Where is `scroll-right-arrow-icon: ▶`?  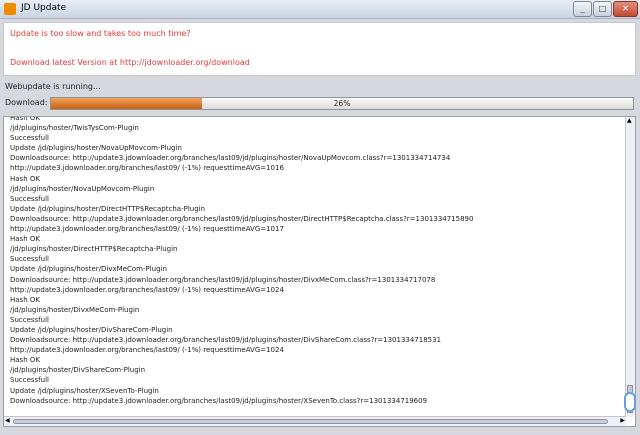
scroll-right-arrow-icon: ▶ is located at coordinates (622, 421).